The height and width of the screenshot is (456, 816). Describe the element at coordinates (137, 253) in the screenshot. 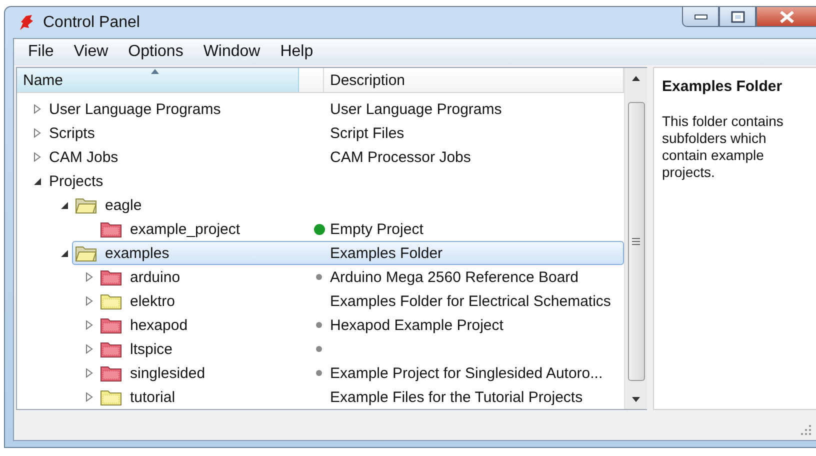

I see `item-name: examples` at that location.